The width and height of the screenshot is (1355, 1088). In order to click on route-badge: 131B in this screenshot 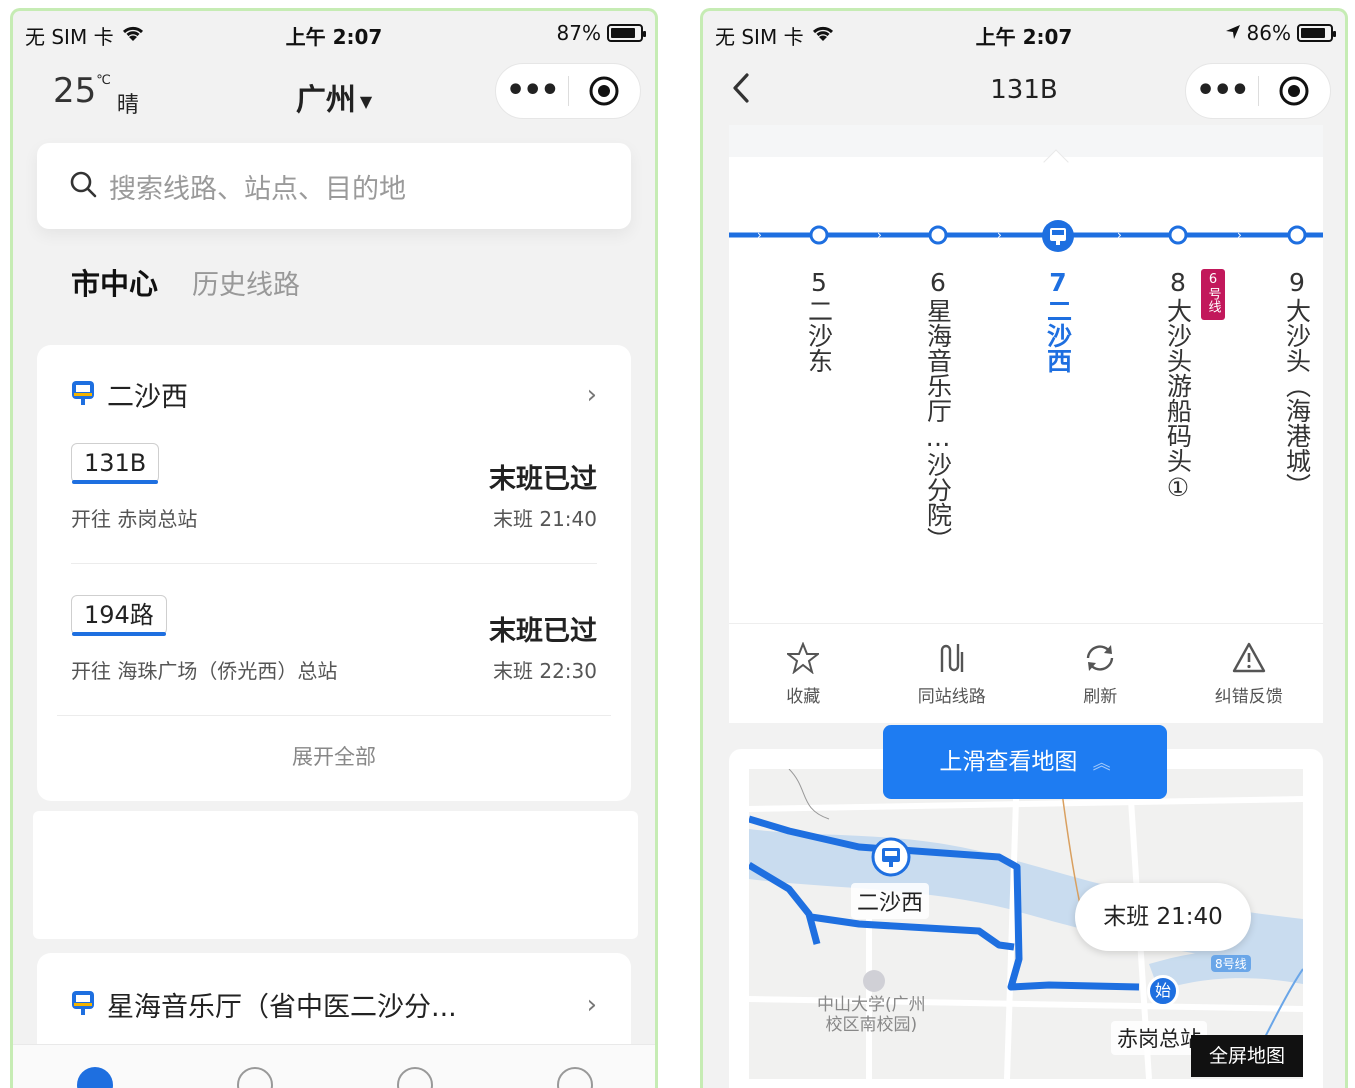, I will do `click(115, 463)`.